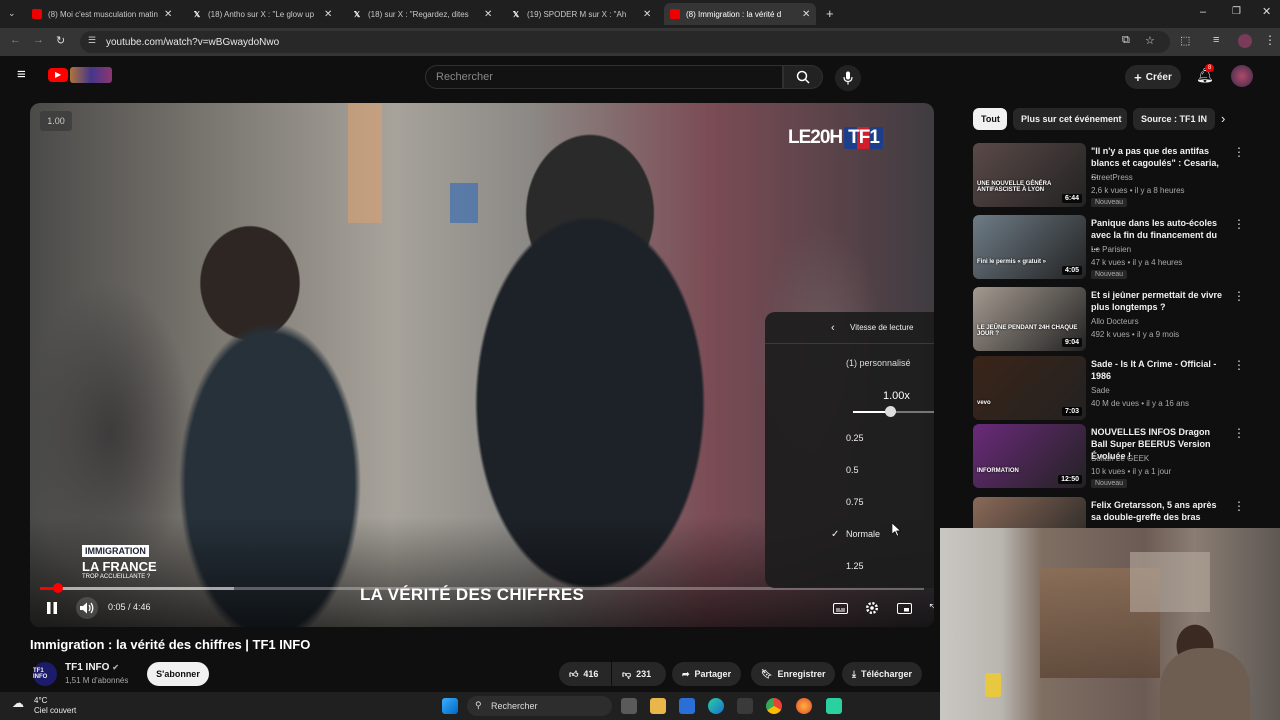 This screenshot has width=1280, height=720. I want to click on speed-option-label: 0.5, so click(852, 470).